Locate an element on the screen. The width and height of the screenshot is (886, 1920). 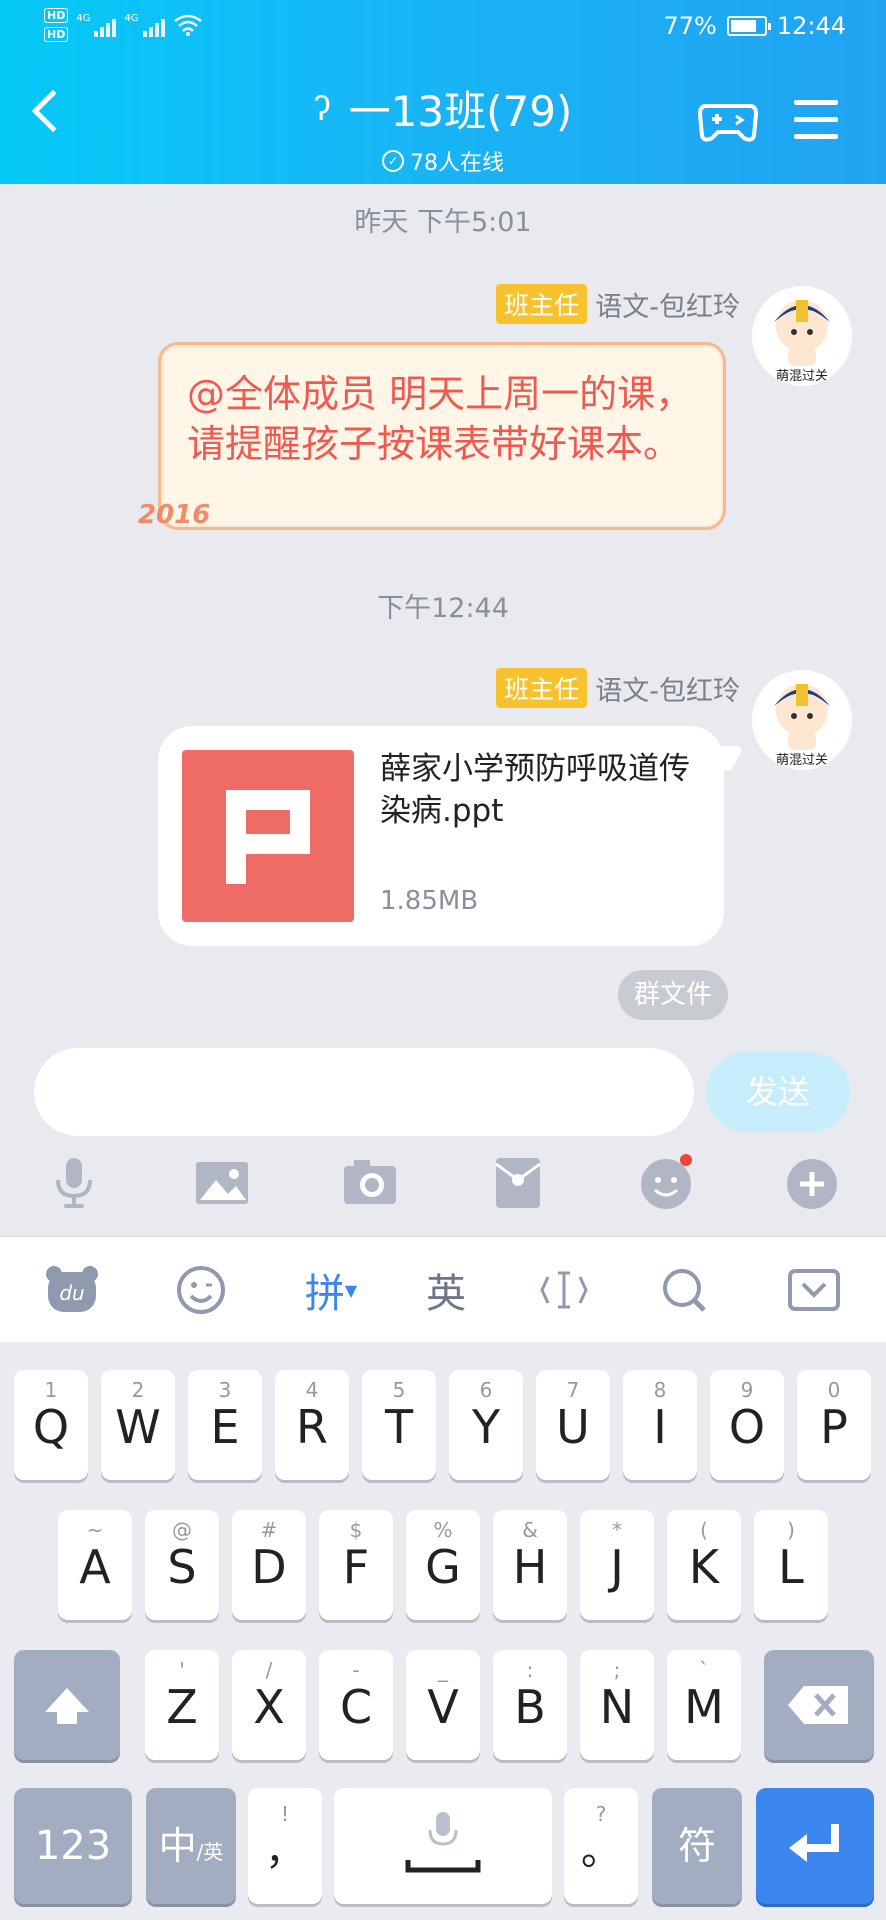
key-hint: - is located at coordinates (356, 1670).